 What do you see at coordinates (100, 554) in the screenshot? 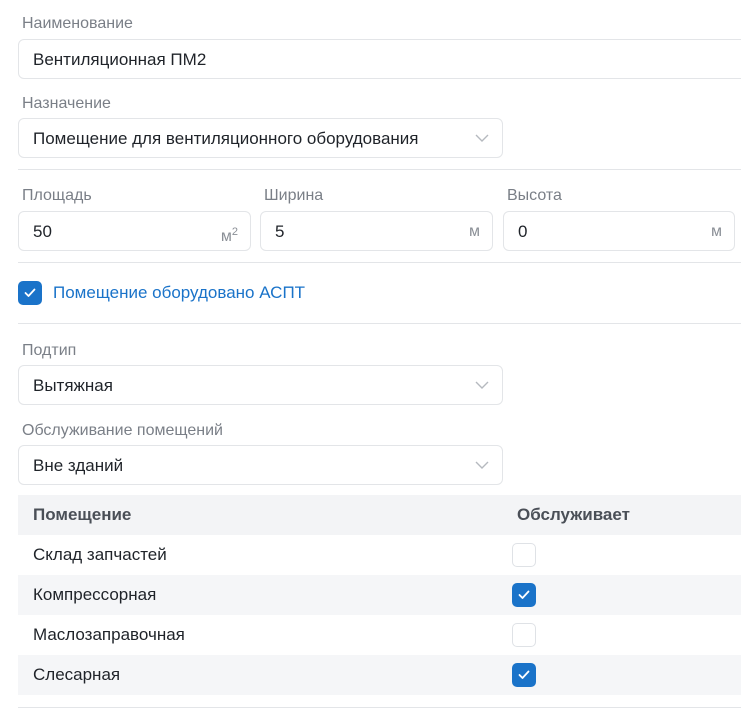
I see `room-name: Склад запчастей` at bounding box center [100, 554].